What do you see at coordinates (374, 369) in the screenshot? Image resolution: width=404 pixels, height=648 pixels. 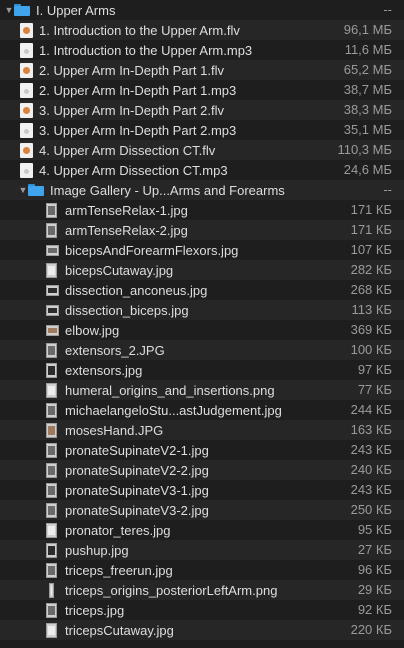 I see `file-size: 97 КБ` at bounding box center [374, 369].